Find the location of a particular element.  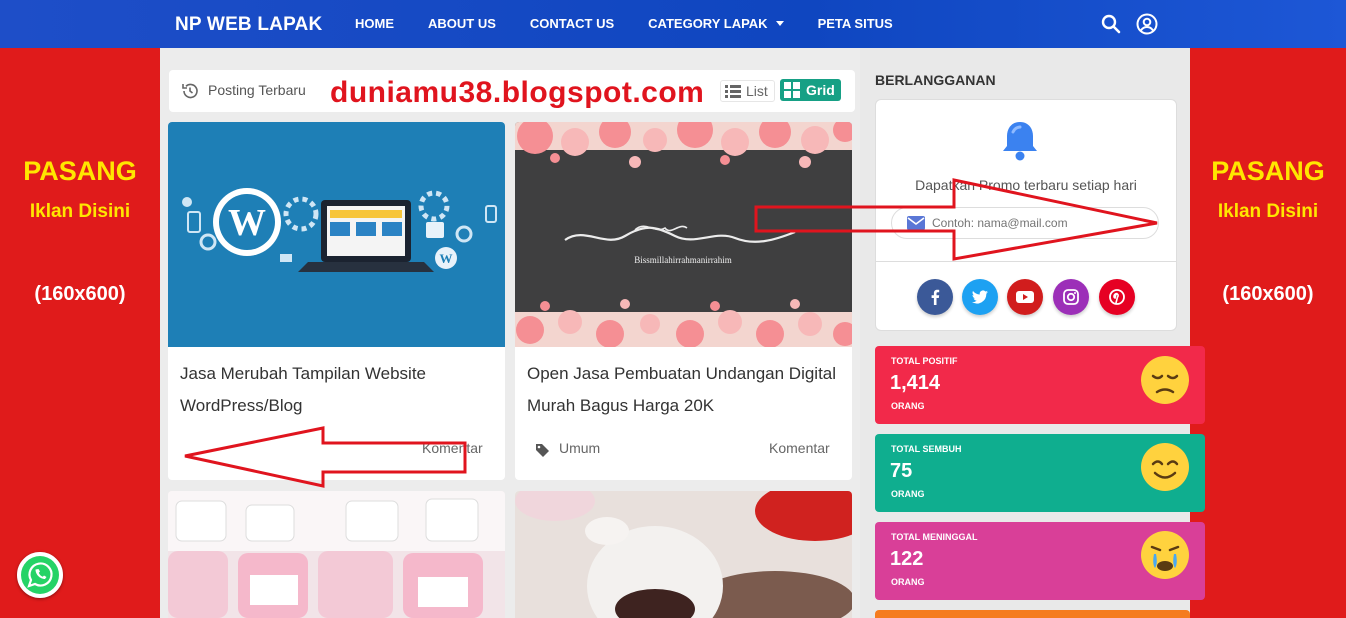

nav-category-lapak: CATEGORY LAPAK is located at coordinates (716, 23).